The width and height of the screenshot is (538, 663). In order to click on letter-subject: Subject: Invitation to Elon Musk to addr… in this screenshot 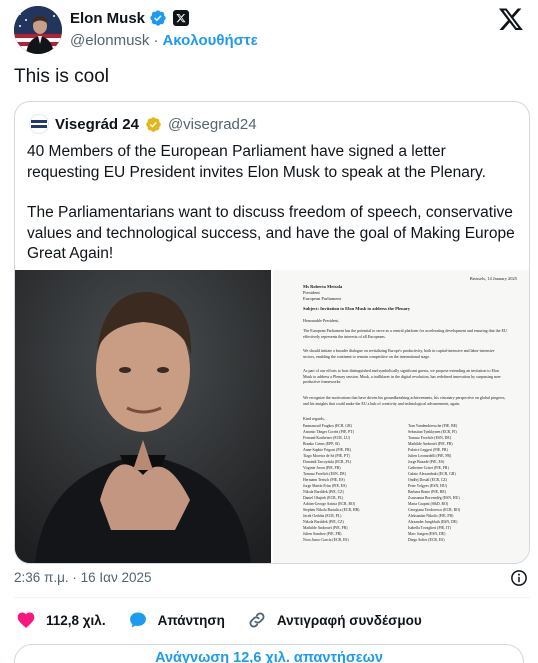, I will do `click(357, 308)`.